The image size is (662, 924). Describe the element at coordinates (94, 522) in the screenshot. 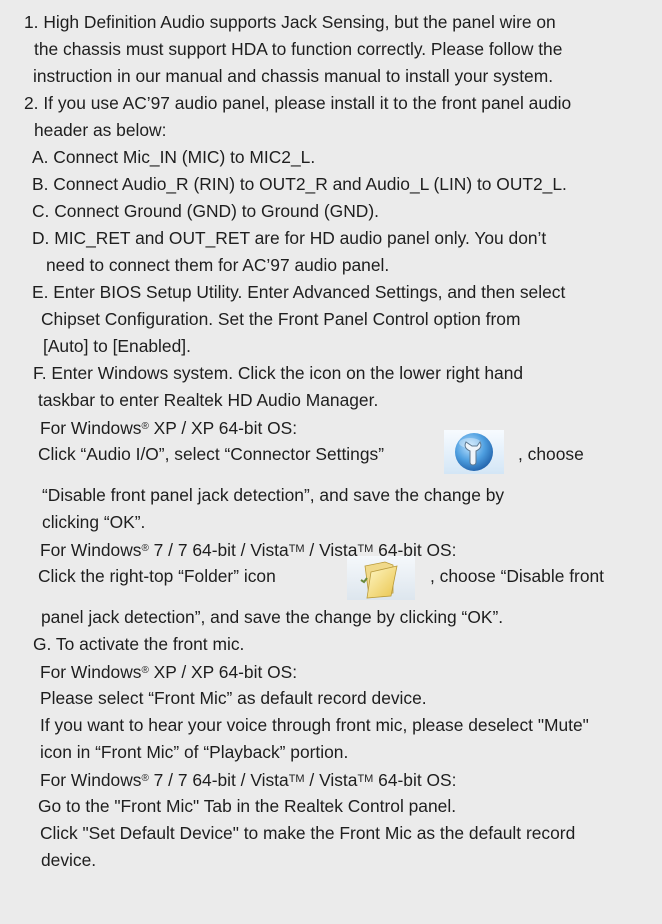

I see `step-f-xp-line-3: clicking “OK”.` at that location.